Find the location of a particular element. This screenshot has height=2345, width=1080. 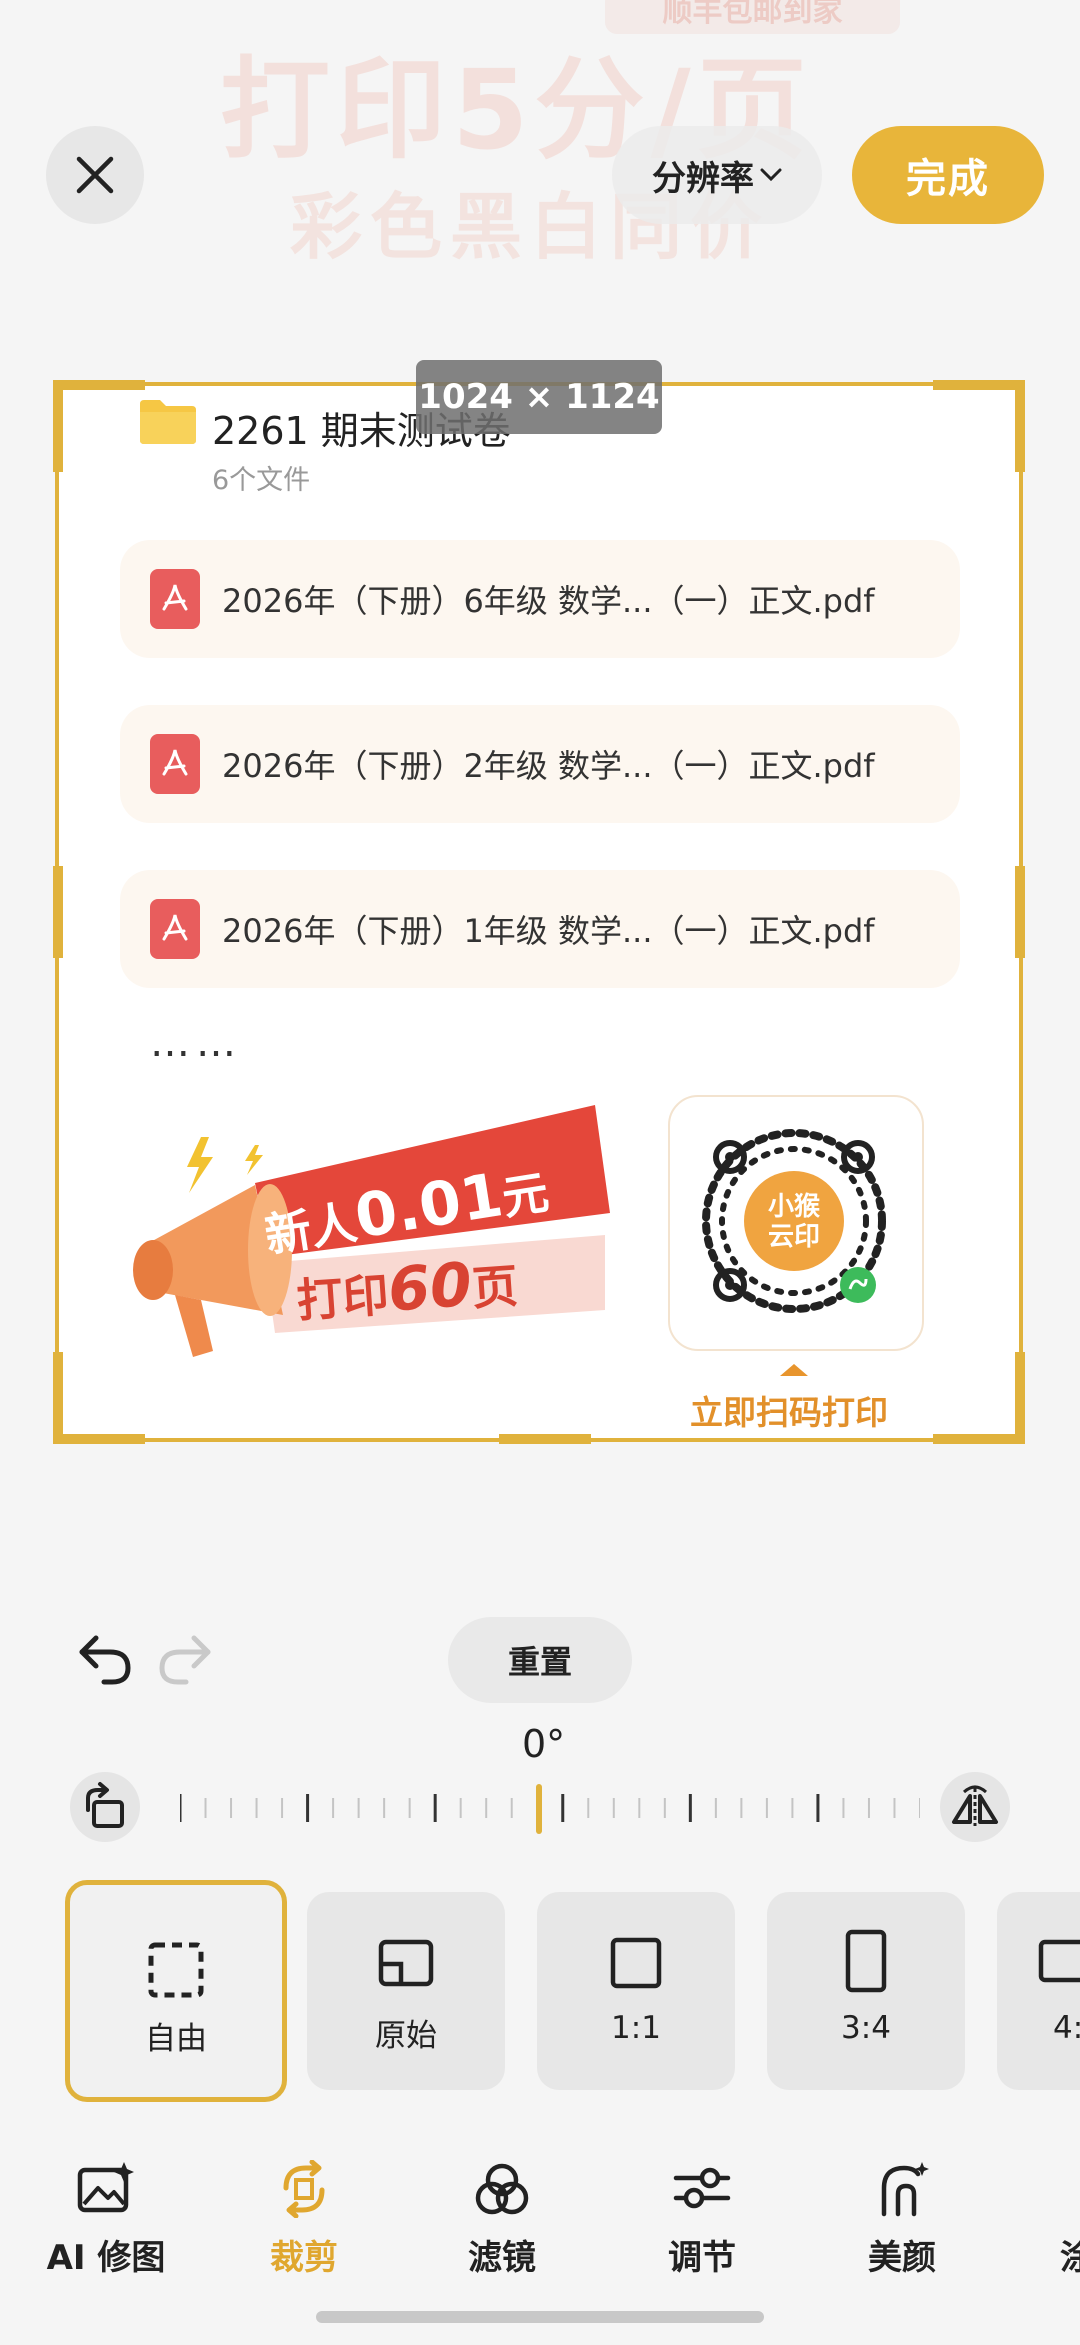

file-row: 2026年（下册）6年级 数学...（一）正文.pdf is located at coordinates (540, 599).